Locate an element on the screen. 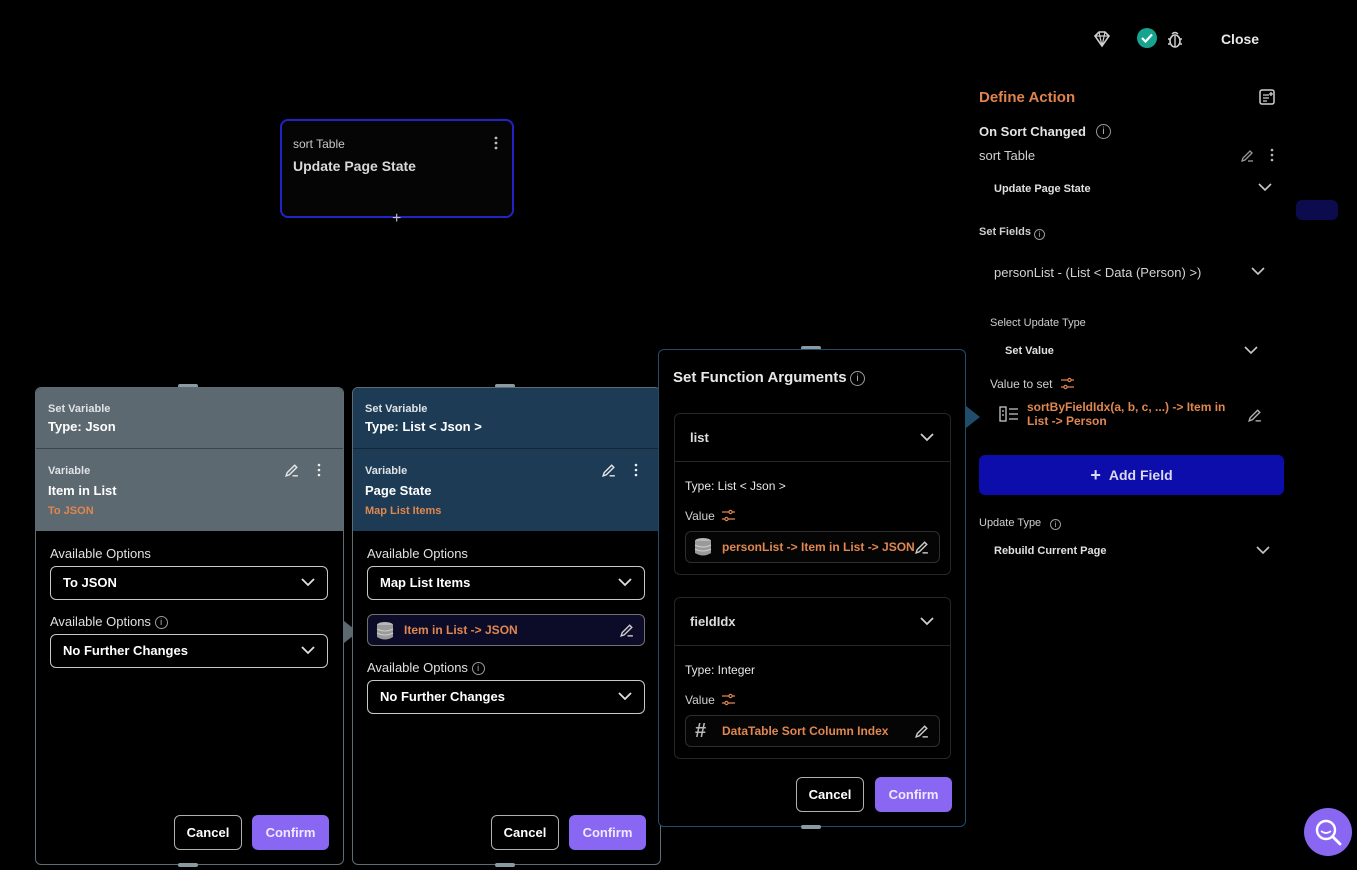  type-label: Type: List < Json > is located at coordinates (423, 426).